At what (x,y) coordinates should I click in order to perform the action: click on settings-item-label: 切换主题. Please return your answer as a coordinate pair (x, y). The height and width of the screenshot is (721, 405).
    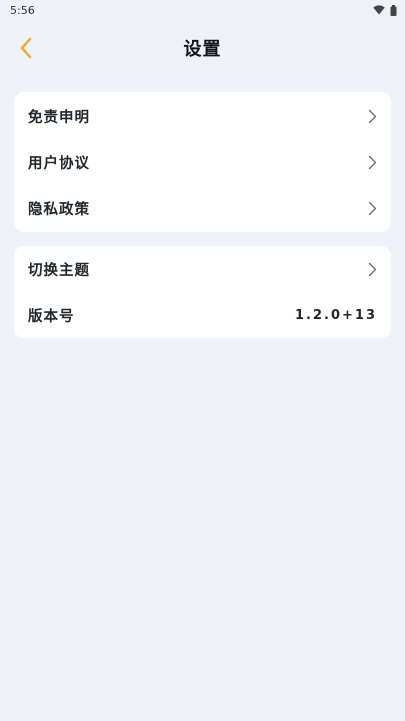
    Looking at the image, I should click on (59, 270).